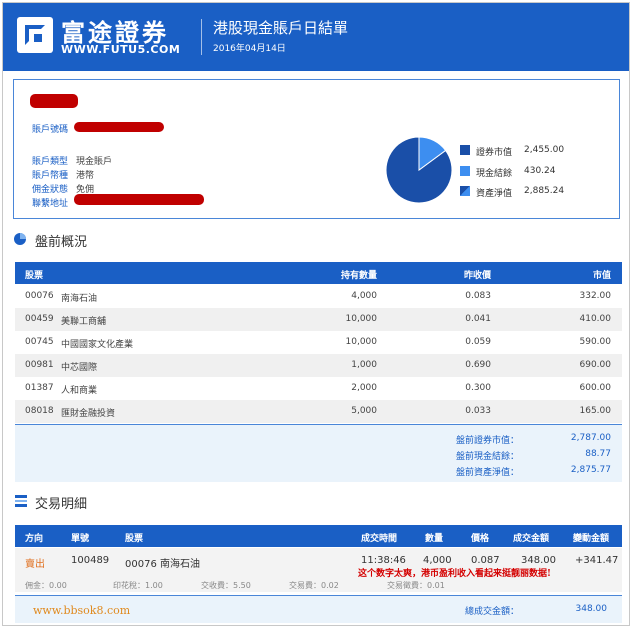 This screenshot has height=629, width=634. I want to click on list-section-icon, so click(21, 501).